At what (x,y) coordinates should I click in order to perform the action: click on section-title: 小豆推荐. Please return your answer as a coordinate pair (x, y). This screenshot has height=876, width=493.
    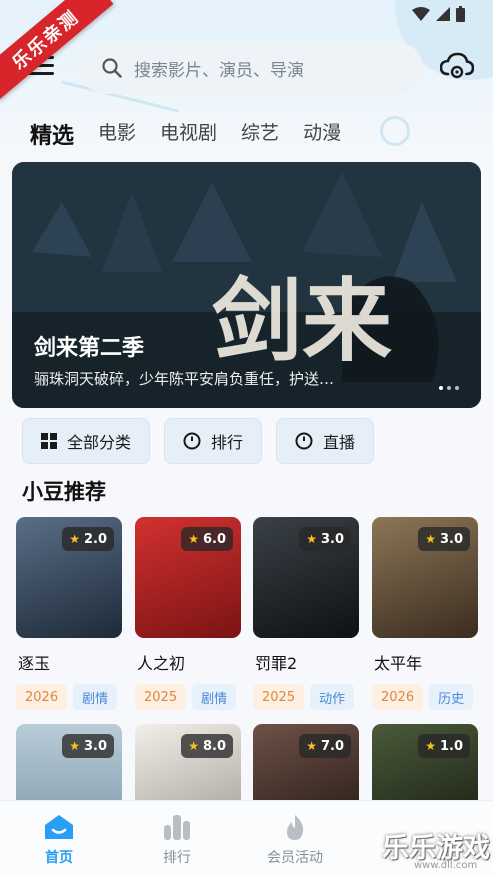
    Looking at the image, I should click on (64, 492).